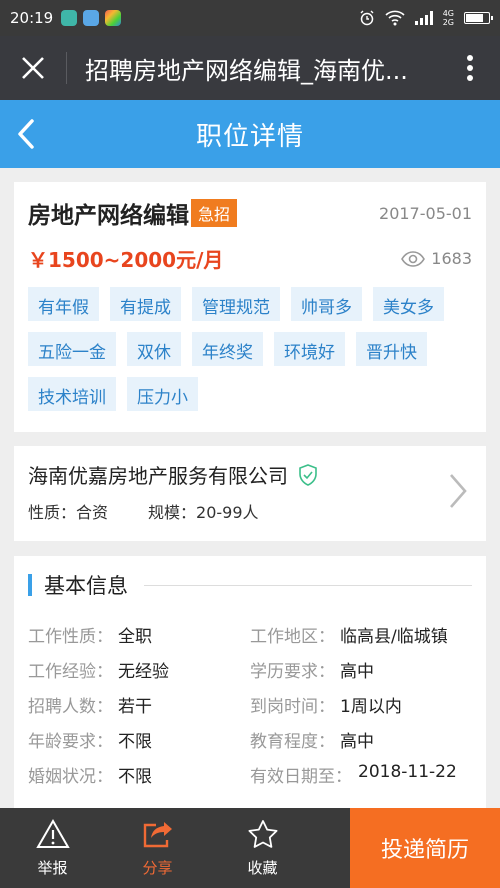 The image size is (500, 888). What do you see at coordinates (292, 637) in the screenshot?
I see `info-label: 工作地区：` at bounding box center [292, 637].